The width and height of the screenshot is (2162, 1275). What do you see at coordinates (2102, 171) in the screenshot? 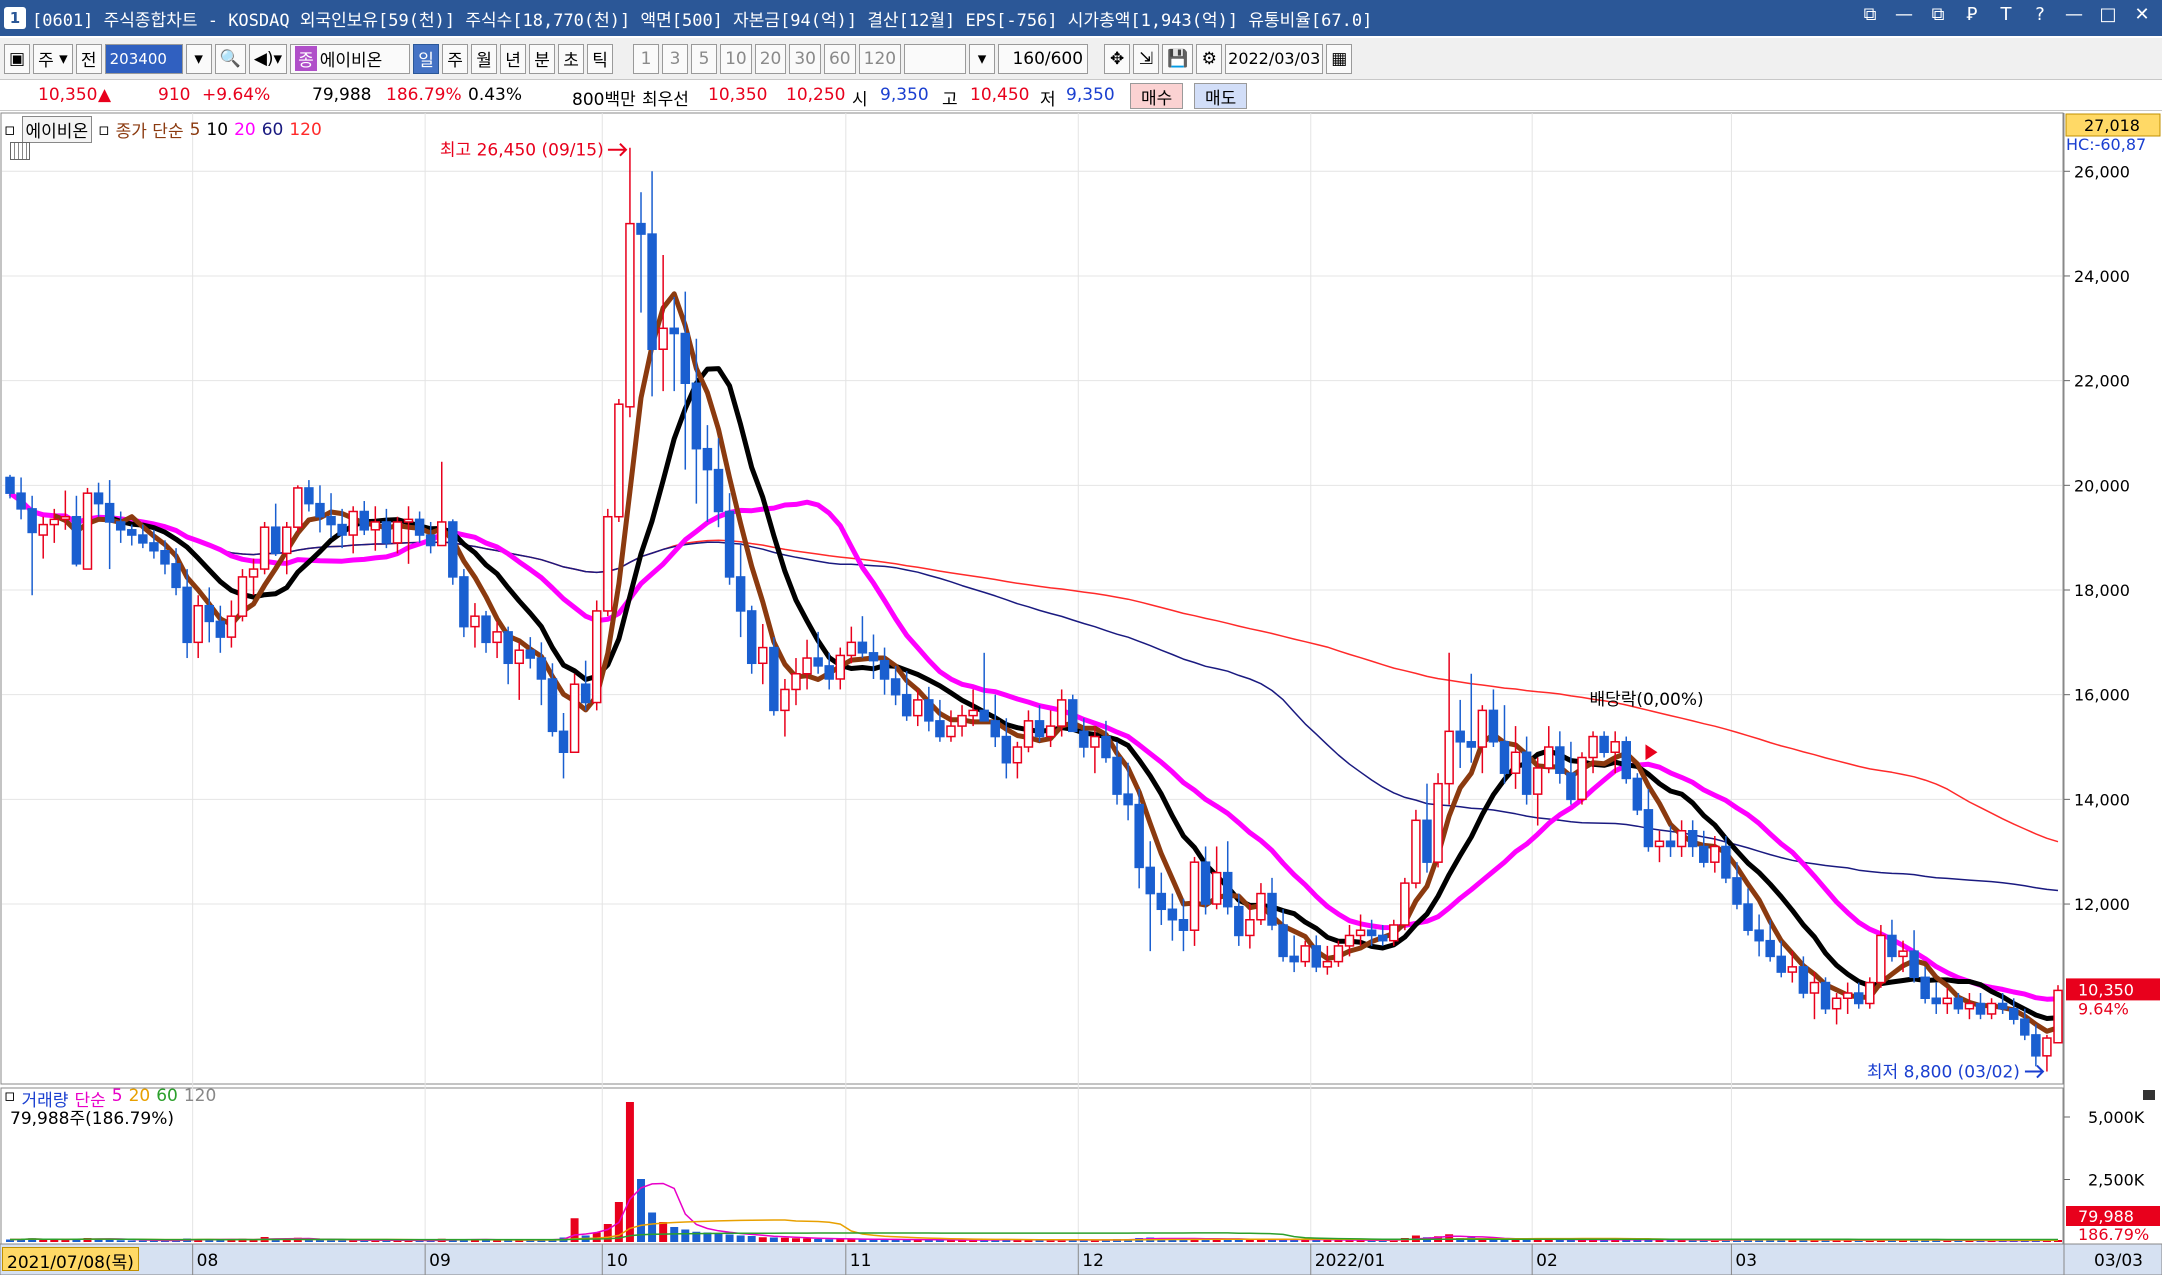
I see `price-tick-label: 26,000` at bounding box center [2102, 171].